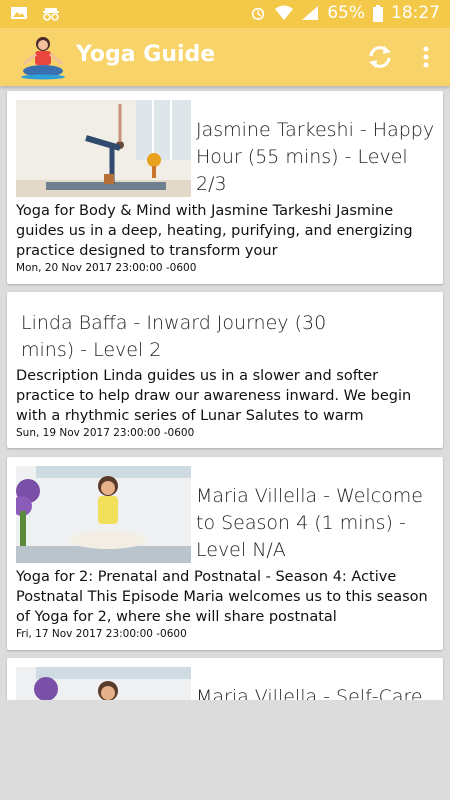 The height and width of the screenshot is (800, 450). I want to click on item-date: Fri, 17 Nov 2017 23:00:00 -0600, so click(101, 634).